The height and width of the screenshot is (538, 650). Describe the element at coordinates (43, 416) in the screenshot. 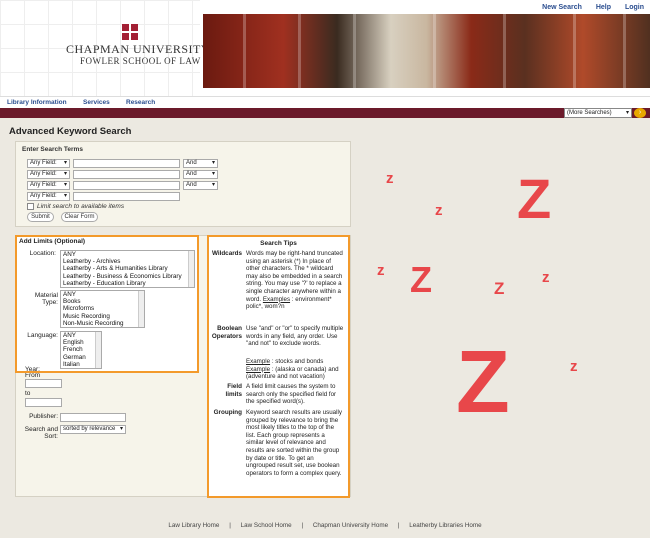

I see `publisher-label: Publisher:` at that location.